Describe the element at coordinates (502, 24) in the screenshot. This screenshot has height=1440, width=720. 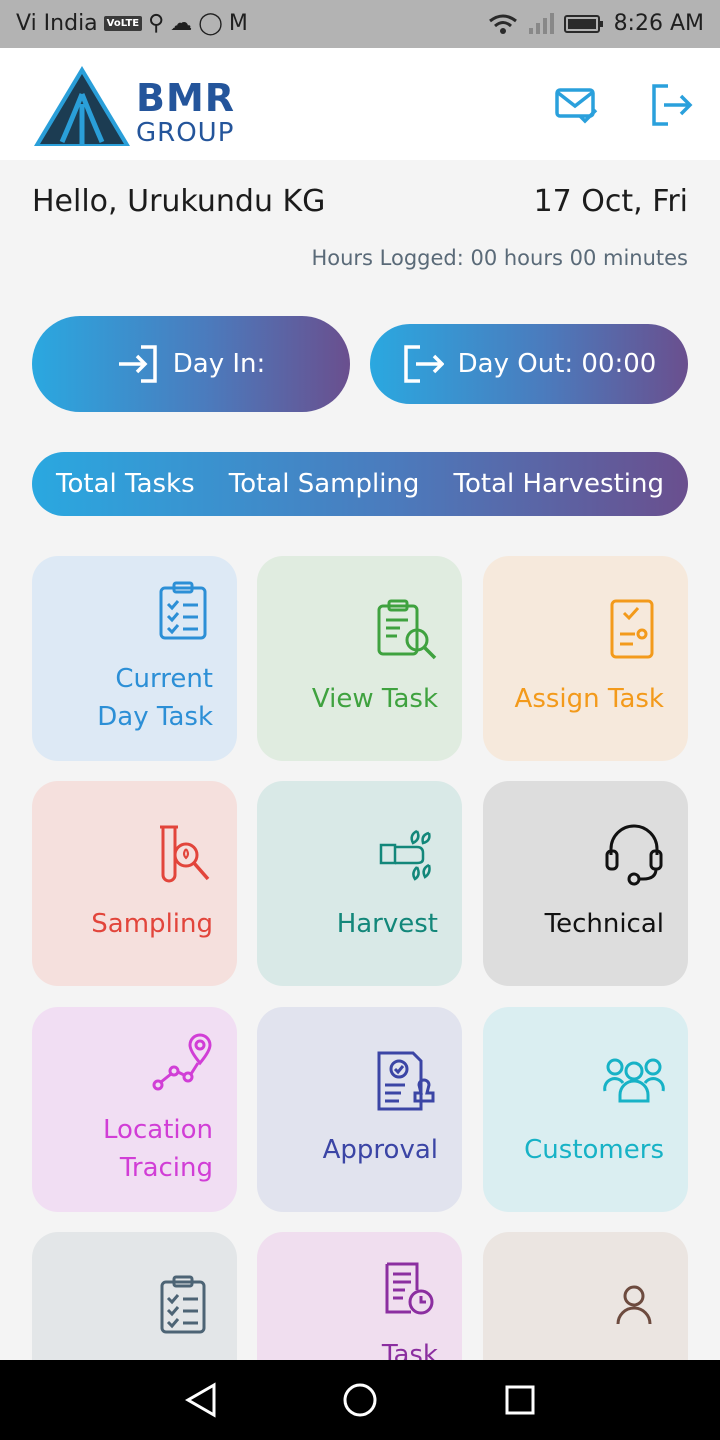
I see `wifi-icon` at that location.